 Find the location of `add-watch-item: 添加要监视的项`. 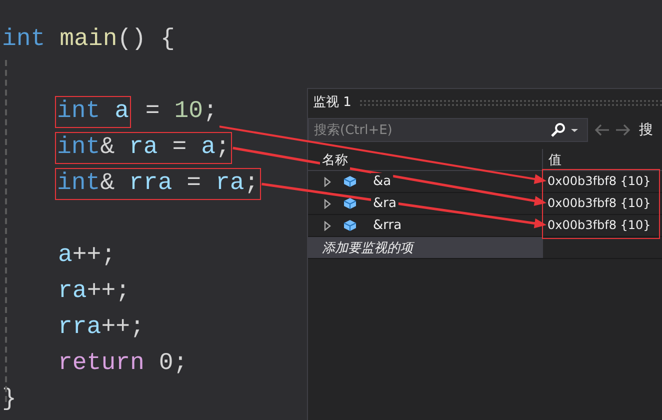

add-watch-item: 添加要监视的项 is located at coordinates (425, 247).